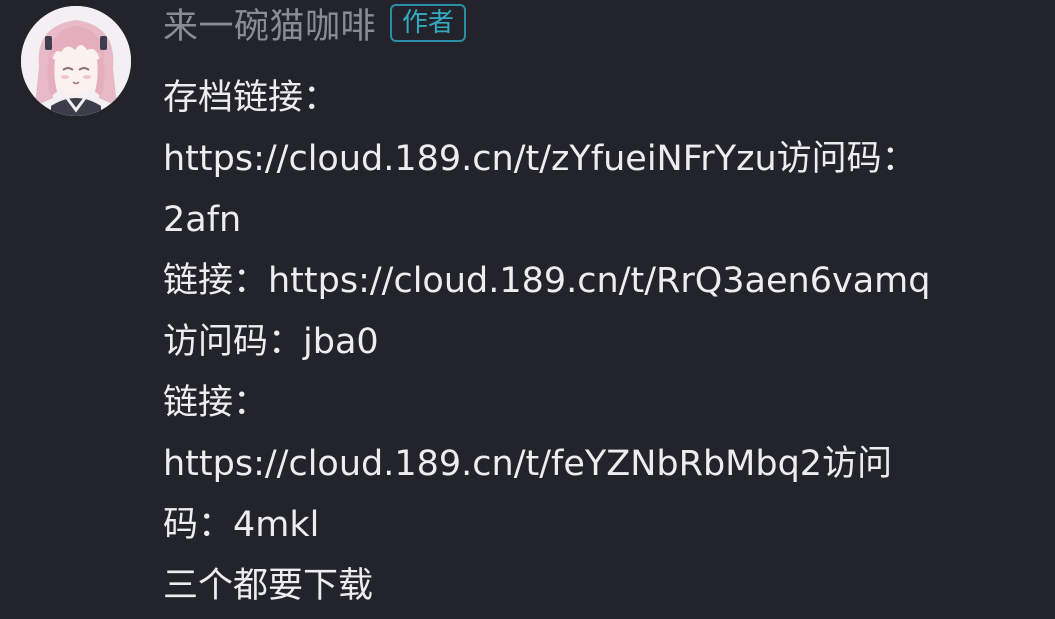 This screenshot has height=619, width=1055. I want to click on comment-line: 链接：https://cloud.189.cn/t/RrQ3aen6vamq, so click(547, 281).